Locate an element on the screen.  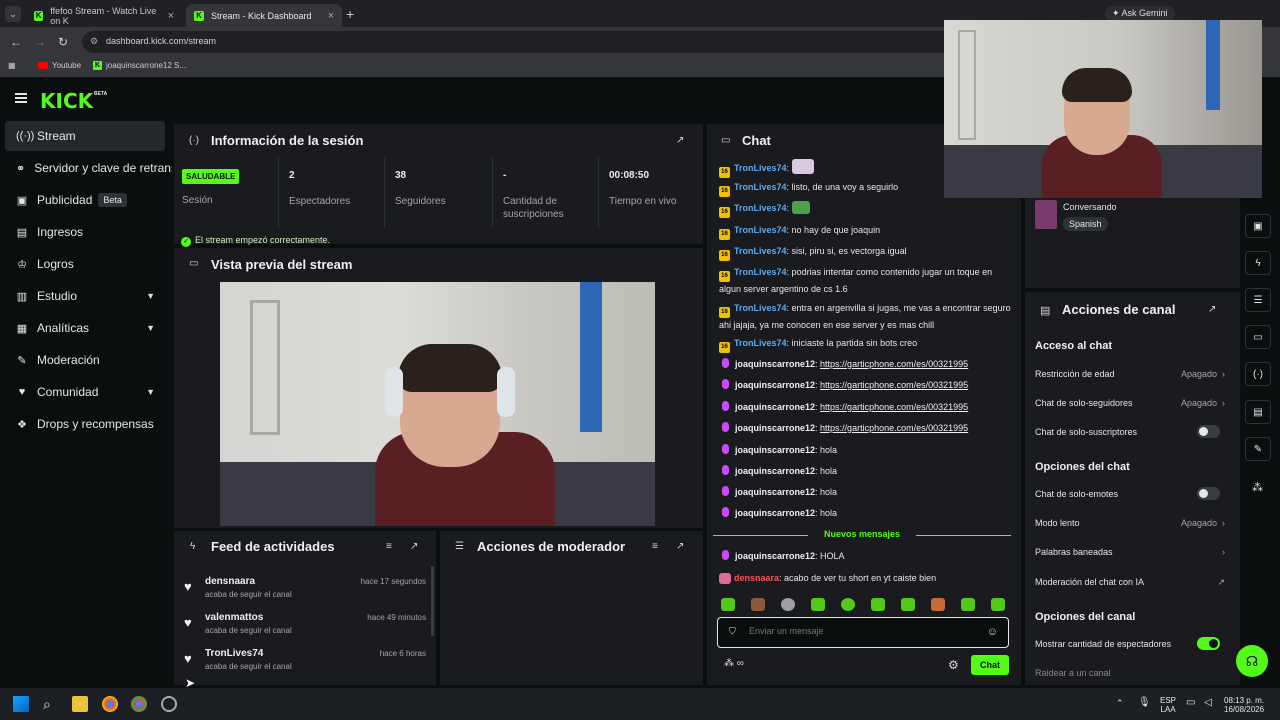
sidebar-item-stream: ((·)) Stream is located at coordinates (85, 136).